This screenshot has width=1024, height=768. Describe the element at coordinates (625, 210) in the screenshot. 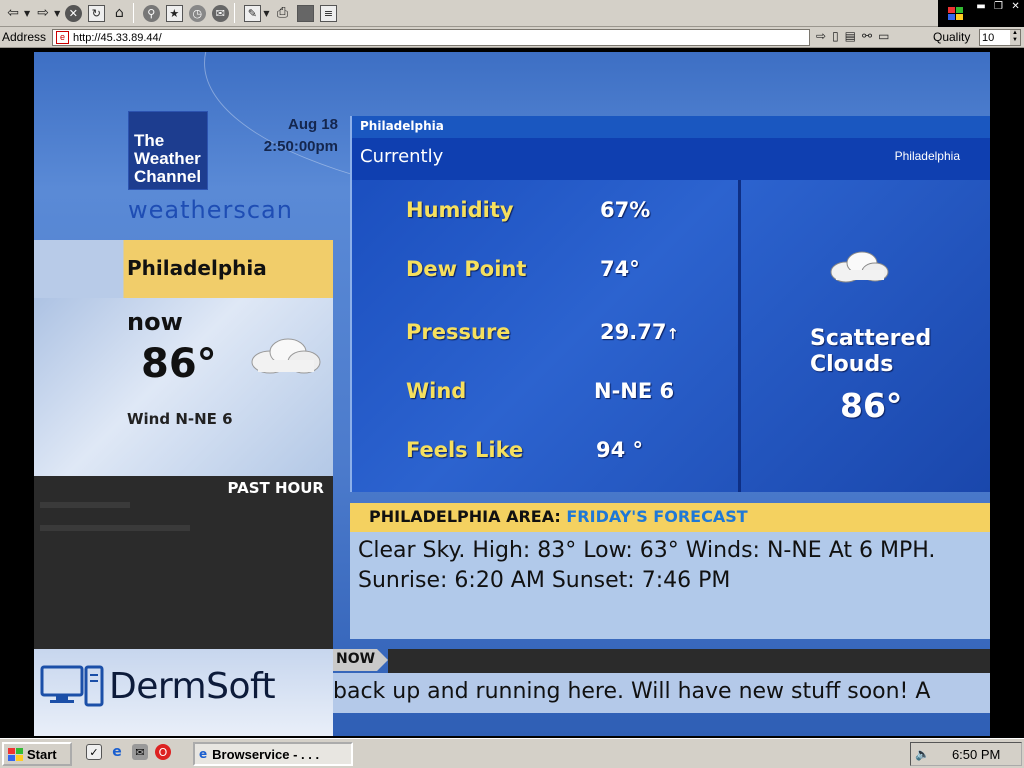

I see `humidity-value: 67%` at that location.